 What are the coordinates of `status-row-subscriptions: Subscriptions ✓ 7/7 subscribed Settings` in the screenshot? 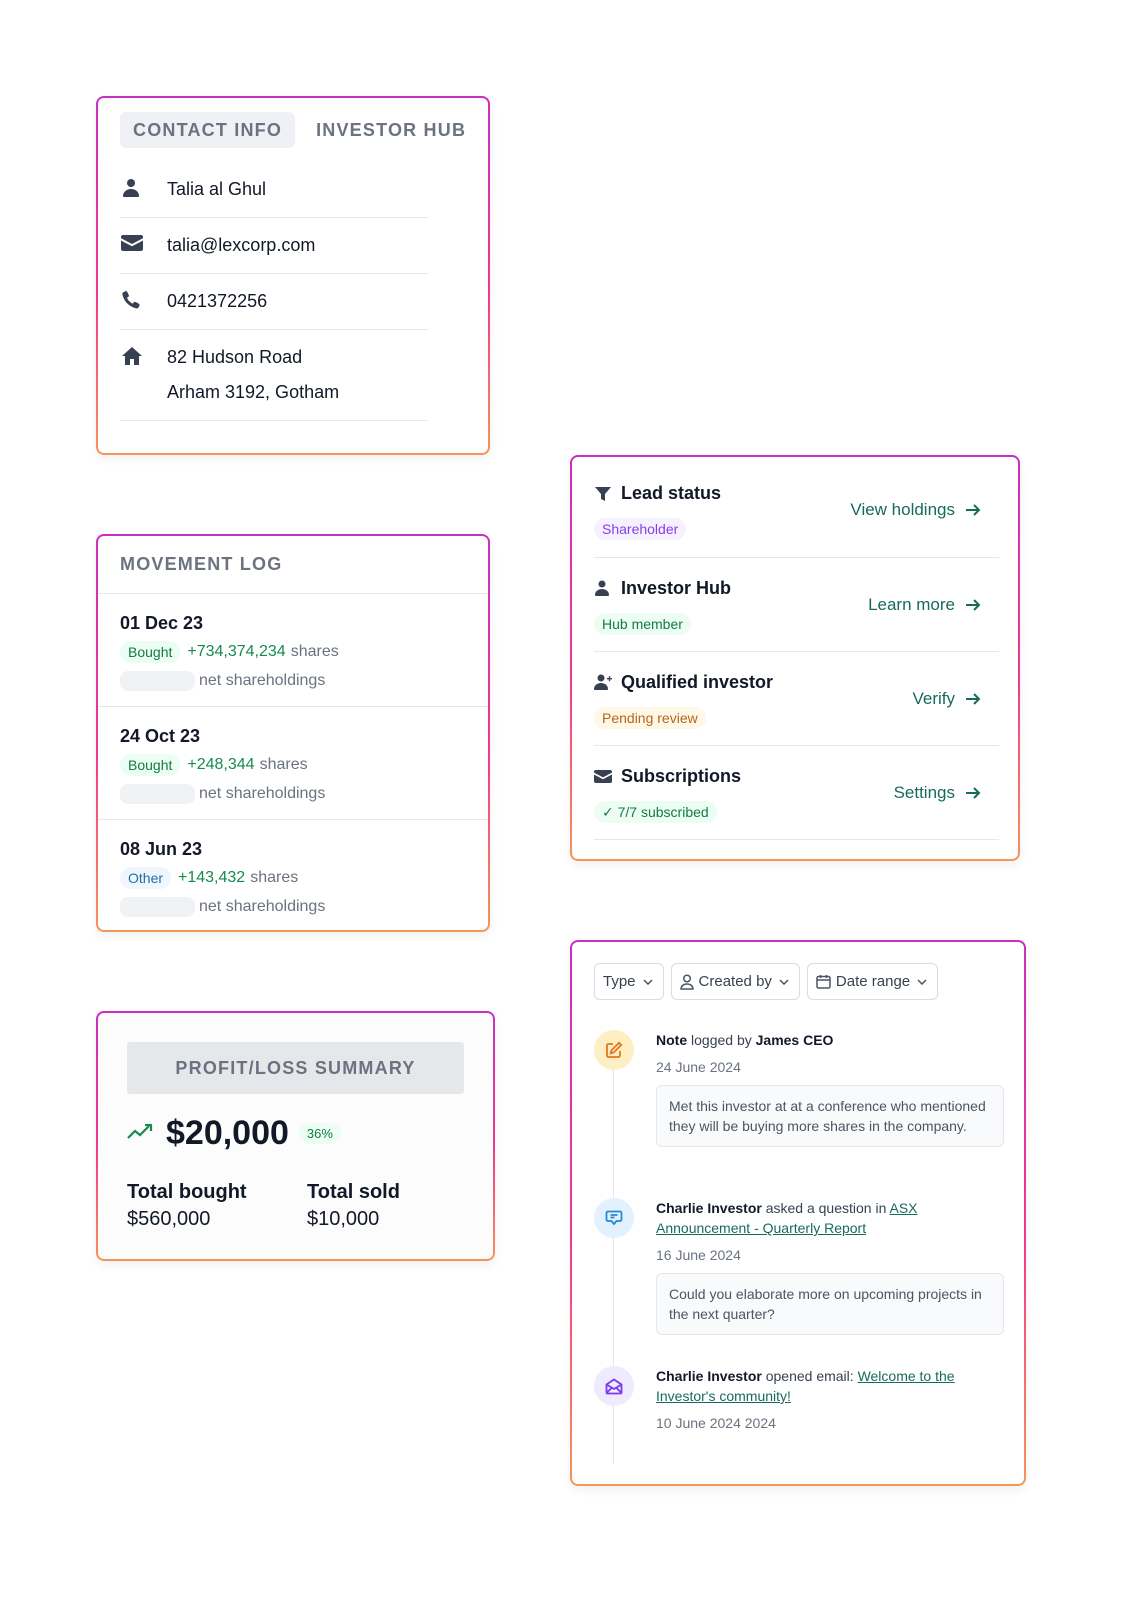 It's located at (796, 793).